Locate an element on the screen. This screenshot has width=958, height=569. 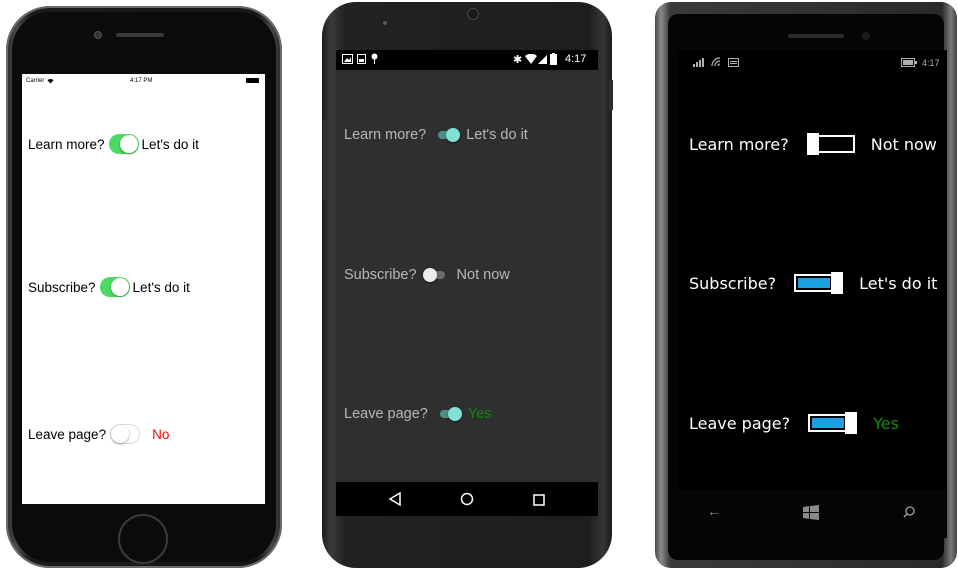
status-time: 4:17 PM is located at coordinates (141, 81).